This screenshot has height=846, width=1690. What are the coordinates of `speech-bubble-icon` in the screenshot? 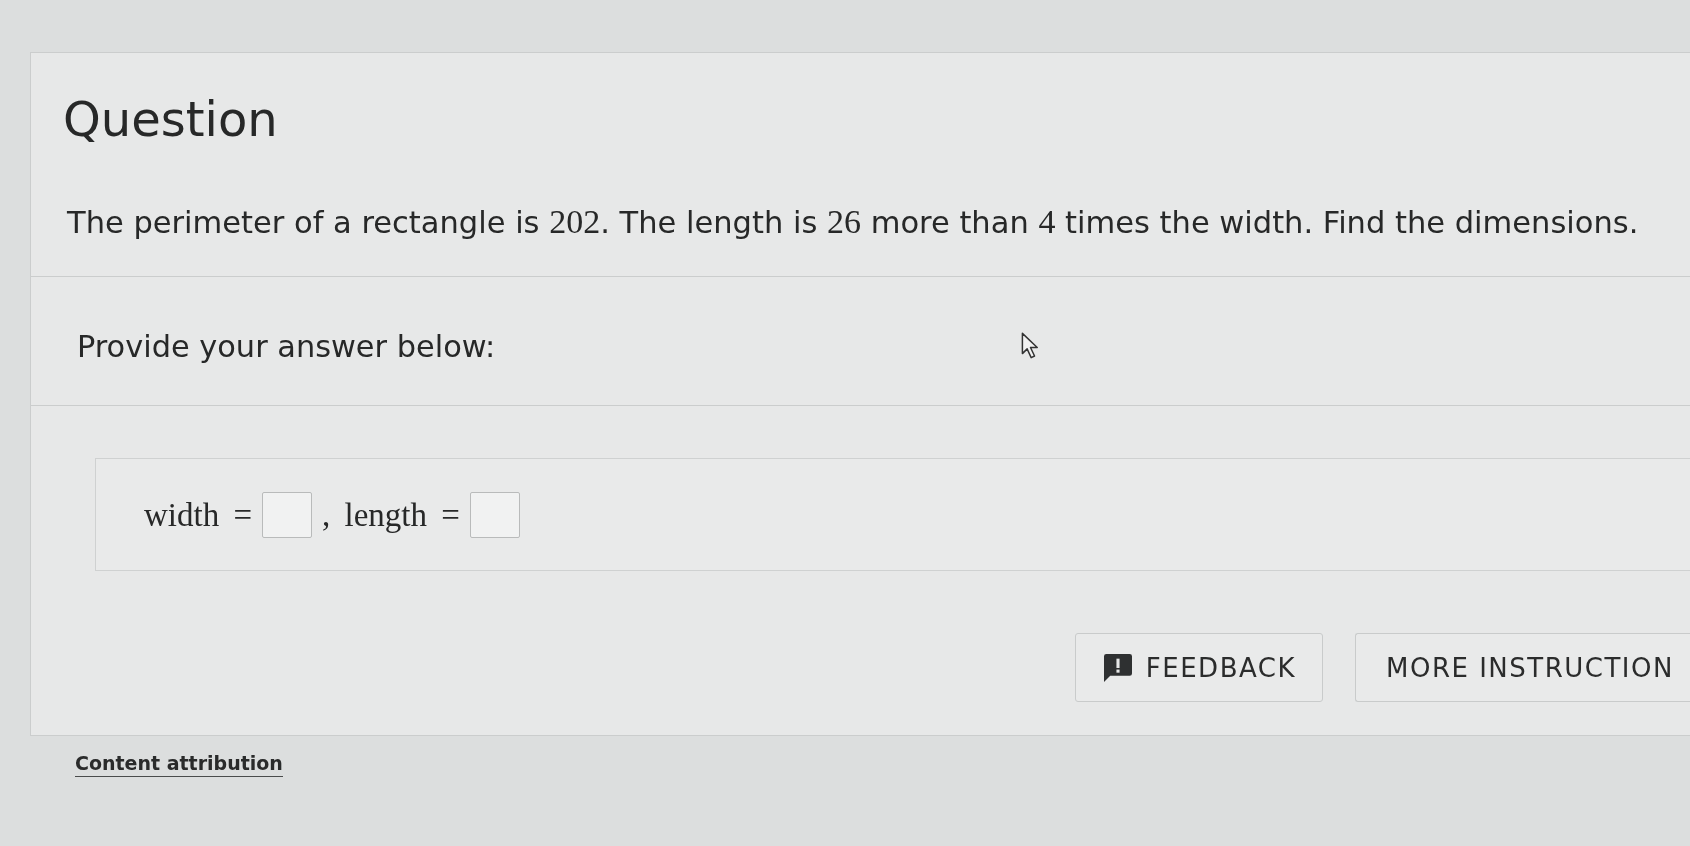 It's located at (1117, 667).